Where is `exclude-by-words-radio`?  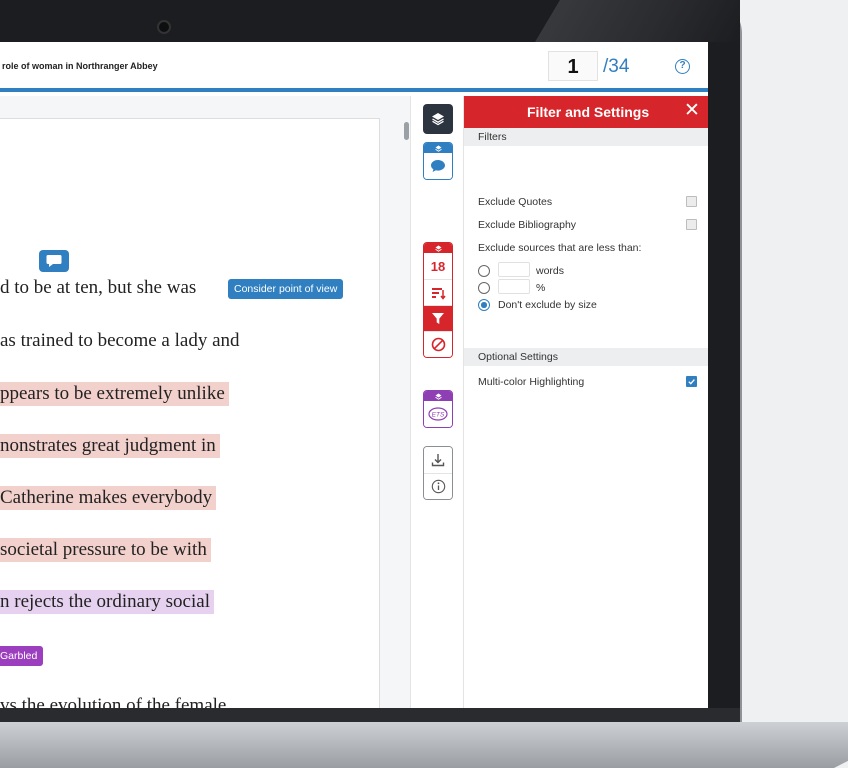 exclude-by-words-radio is located at coordinates (484, 271).